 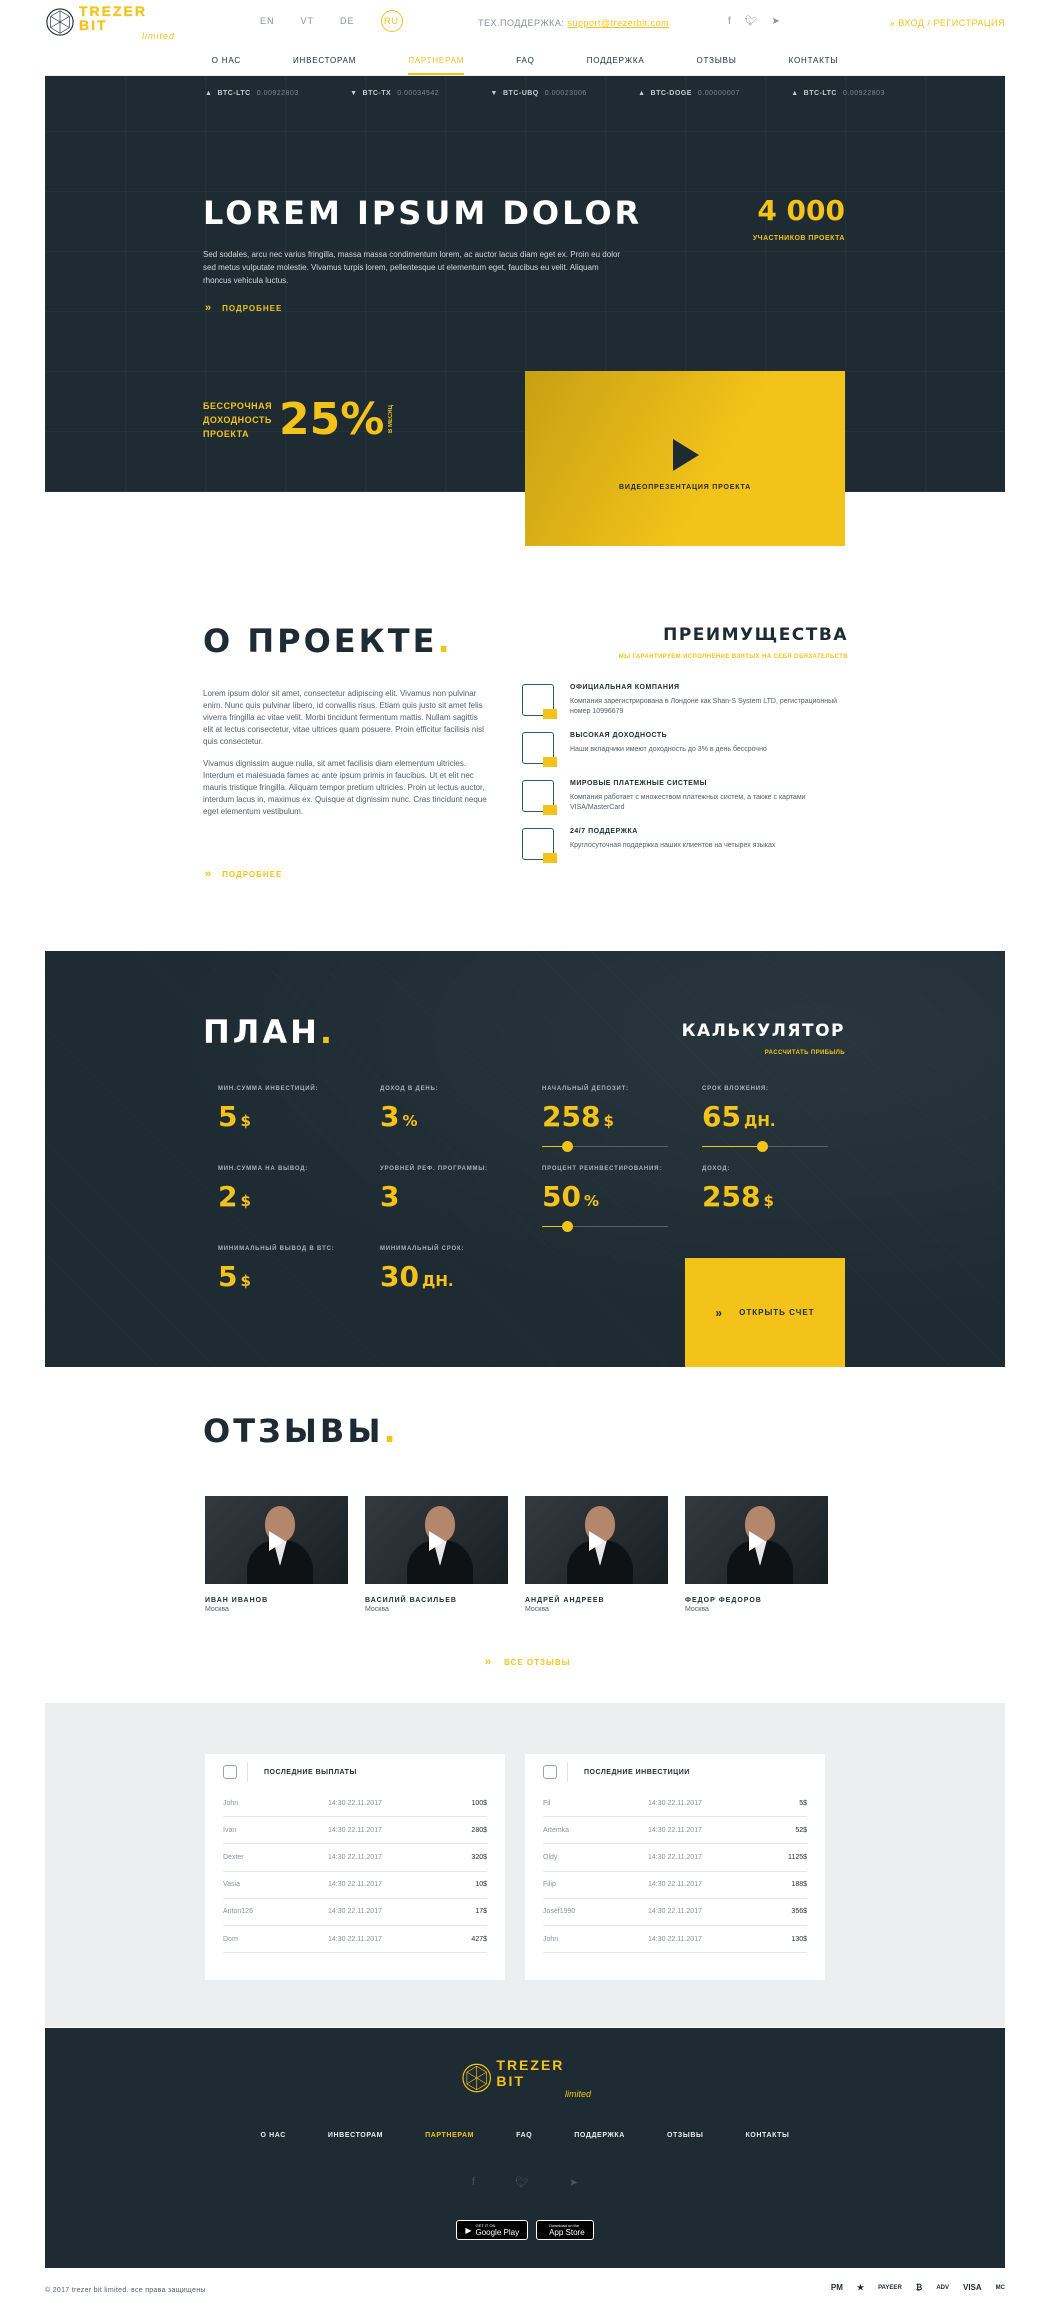 What do you see at coordinates (616, 63) in the screenshot?
I see `nav-support: ПОДДЕРЖКА` at bounding box center [616, 63].